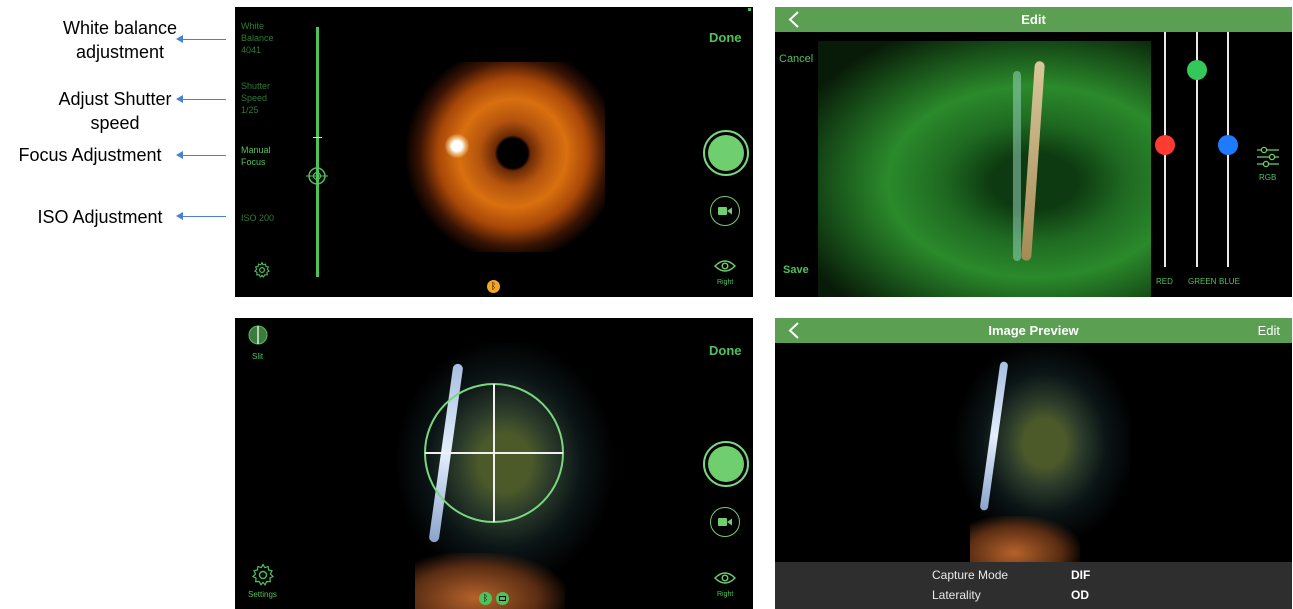 Image resolution: width=1293 pixels, height=609 pixels. Describe the element at coordinates (90, 155) in the screenshot. I see `annotation-focus: Focus Adjustment` at that location.